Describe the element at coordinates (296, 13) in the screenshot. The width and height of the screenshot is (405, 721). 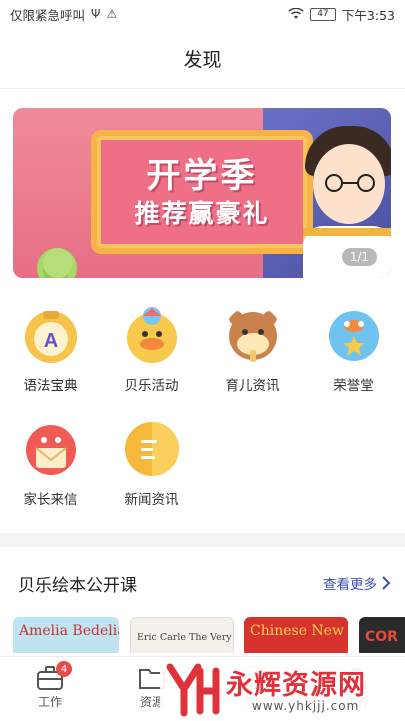
I see `wifi-icon` at that location.